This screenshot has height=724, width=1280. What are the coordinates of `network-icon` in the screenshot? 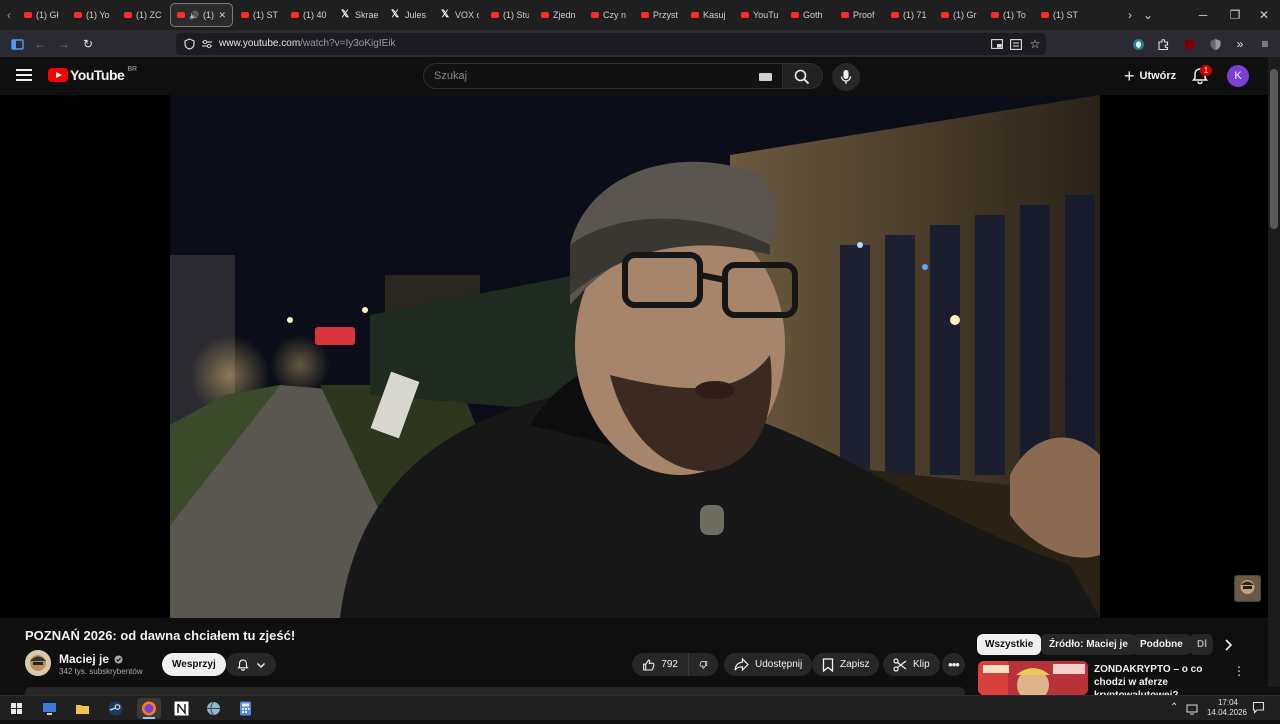 It's located at (1192, 711).